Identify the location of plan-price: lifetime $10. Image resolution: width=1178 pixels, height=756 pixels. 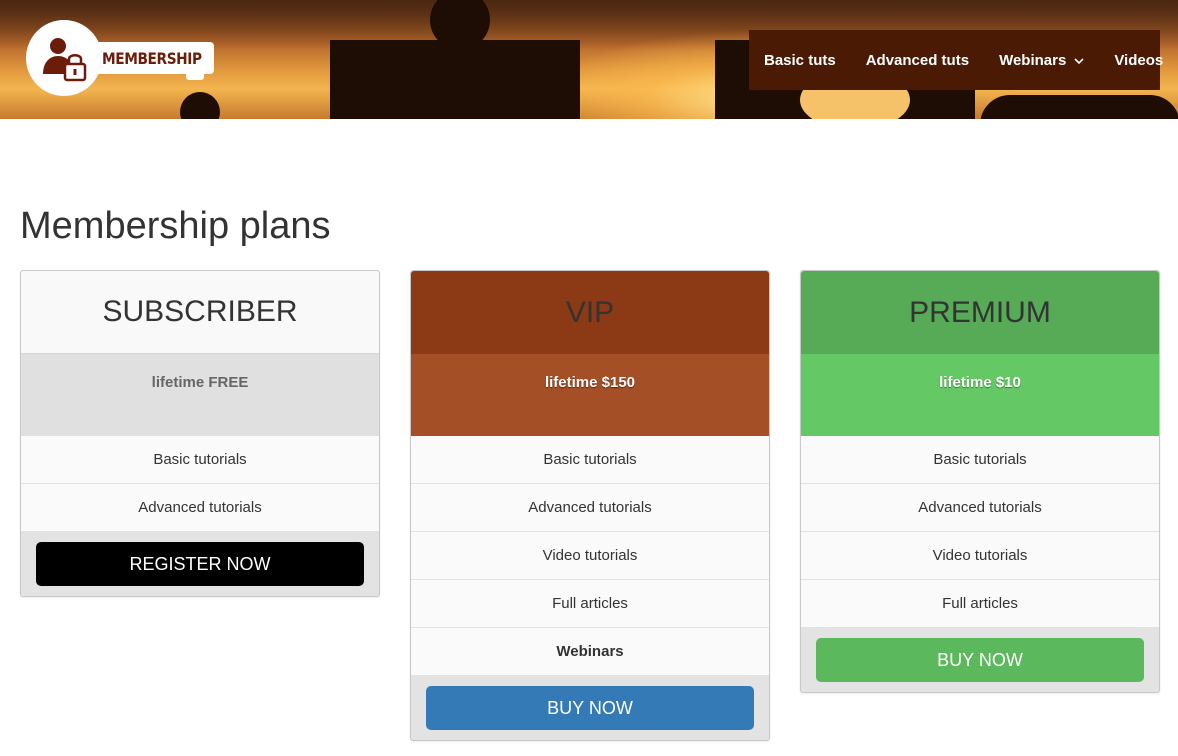
(980, 395).